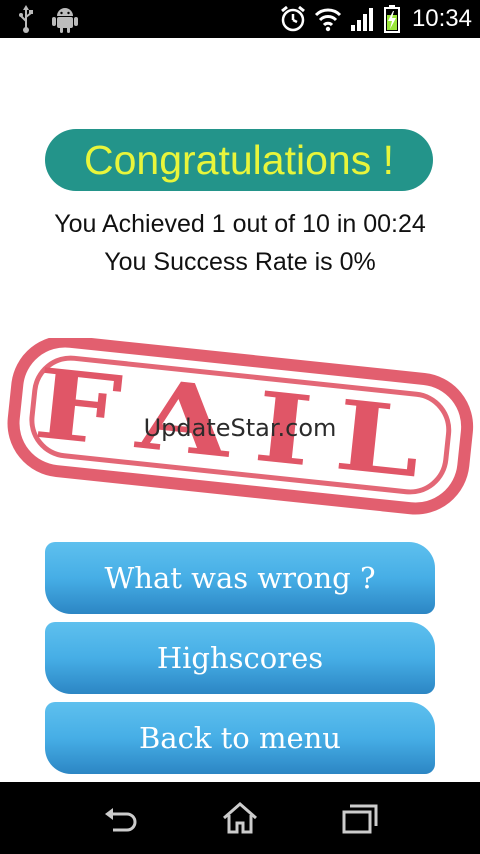 The image size is (480, 854). Describe the element at coordinates (65, 19) in the screenshot. I see `android-icon` at that location.